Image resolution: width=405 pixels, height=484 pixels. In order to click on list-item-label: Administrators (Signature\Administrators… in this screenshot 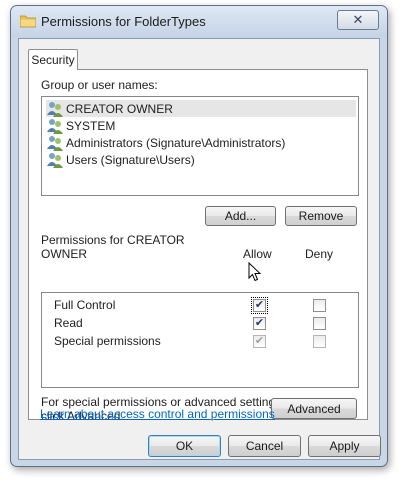, I will do `click(176, 142)`.